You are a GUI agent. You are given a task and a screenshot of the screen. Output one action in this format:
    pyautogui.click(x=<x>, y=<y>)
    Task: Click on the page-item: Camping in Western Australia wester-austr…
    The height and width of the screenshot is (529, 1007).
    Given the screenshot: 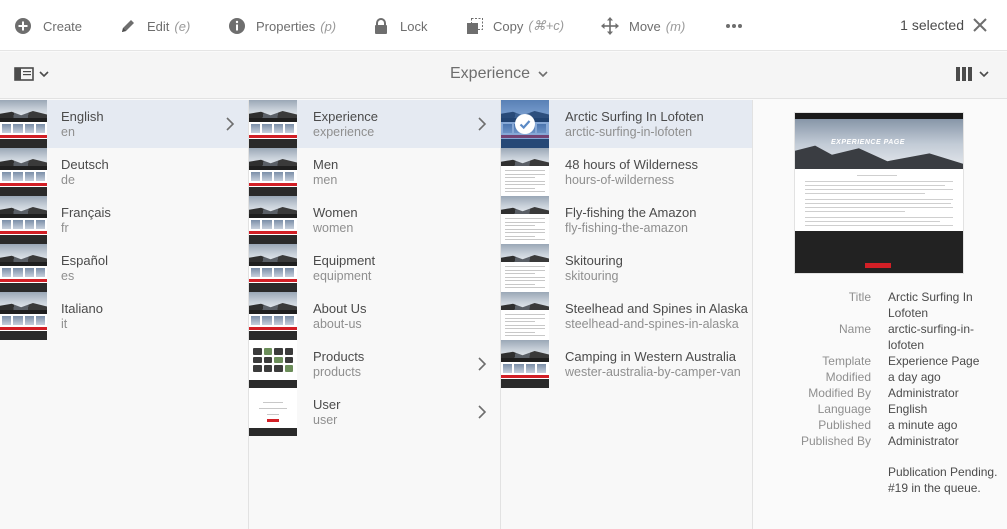 What is the action you would take?
    pyautogui.click(x=626, y=364)
    